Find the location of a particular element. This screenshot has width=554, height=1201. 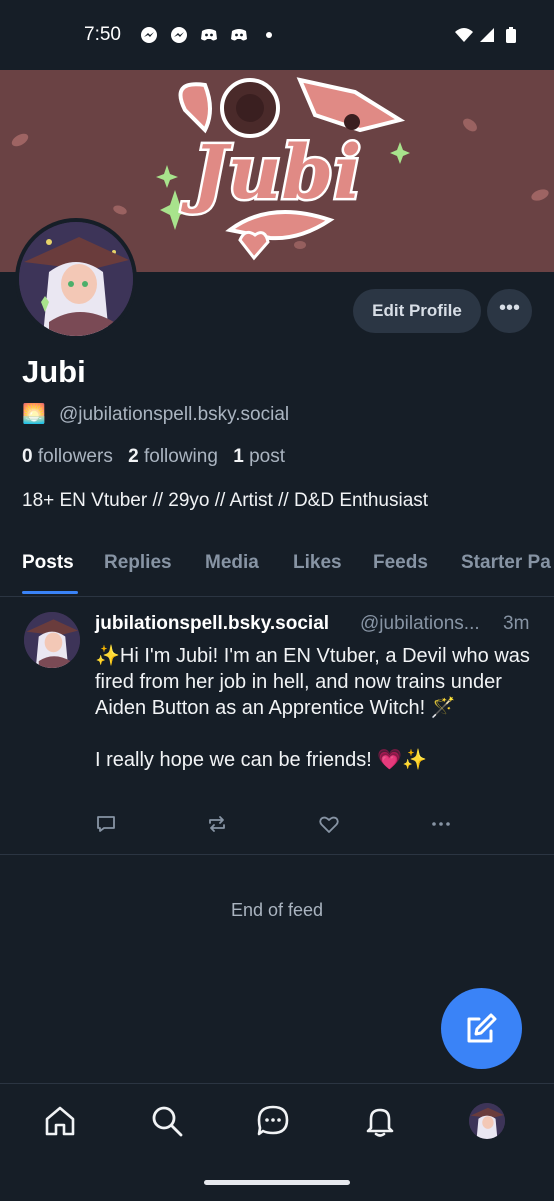

tab-starter-packs: Starter Pa is located at coordinates (506, 563).